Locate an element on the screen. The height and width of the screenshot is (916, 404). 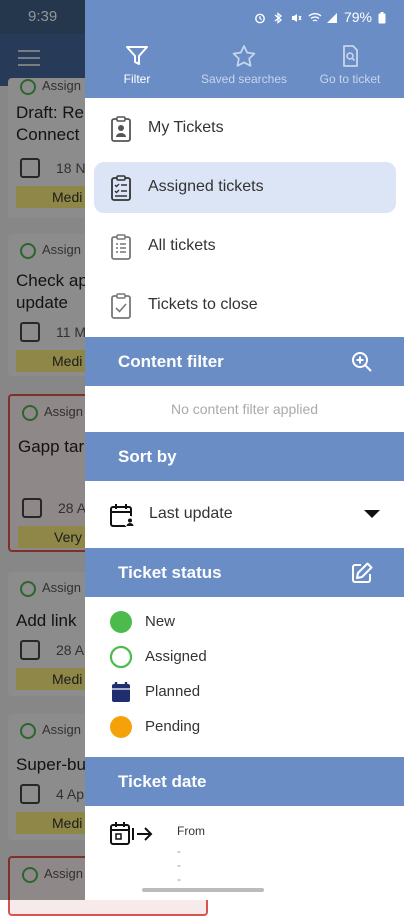
status-icons: 79% is located at coordinates (322, 17).